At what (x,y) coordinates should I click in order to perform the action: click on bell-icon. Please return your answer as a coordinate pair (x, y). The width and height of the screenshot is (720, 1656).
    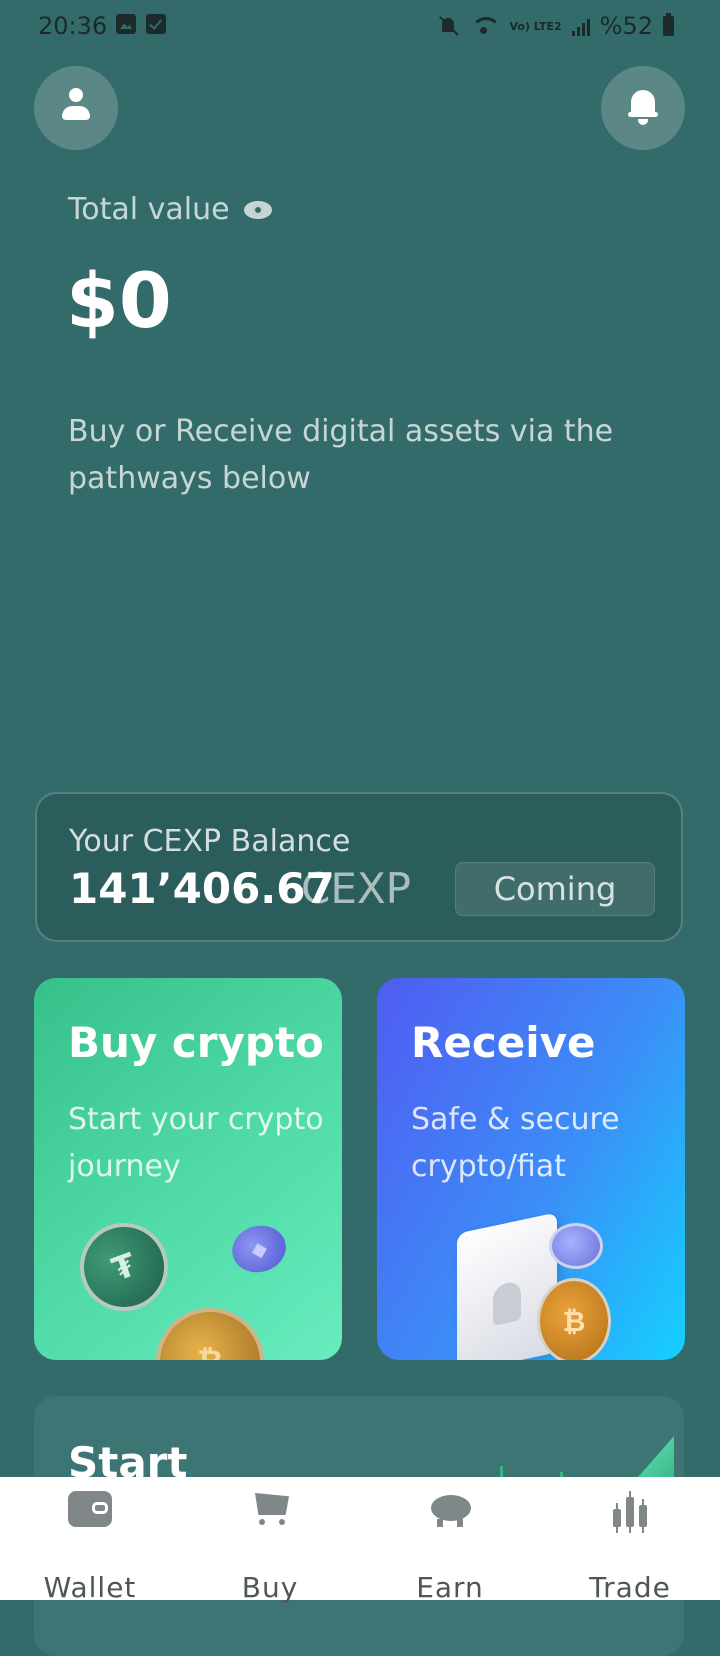
    Looking at the image, I should click on (643, 107).